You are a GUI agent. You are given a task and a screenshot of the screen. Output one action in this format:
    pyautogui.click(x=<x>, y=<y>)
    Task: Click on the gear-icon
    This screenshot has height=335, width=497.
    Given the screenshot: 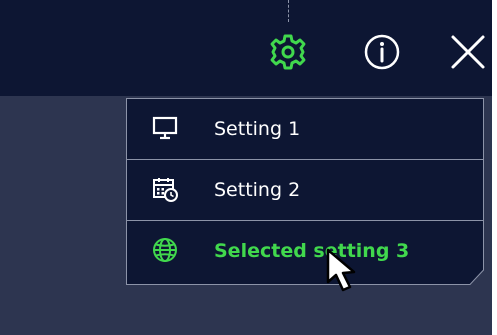 What is the action you would take?
    pyautogui.click(x=288, y=52)
    